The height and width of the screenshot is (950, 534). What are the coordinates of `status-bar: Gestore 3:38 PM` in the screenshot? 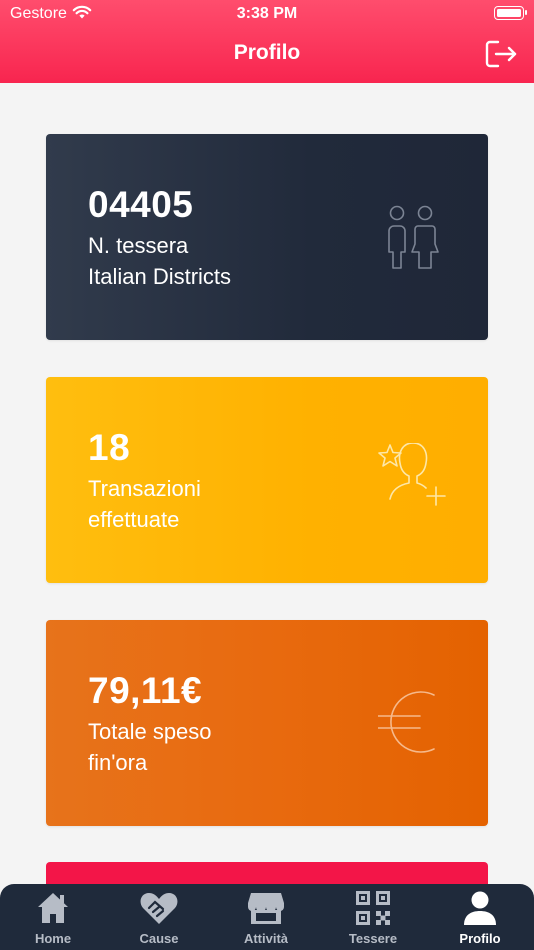 It's located at (267, 14).